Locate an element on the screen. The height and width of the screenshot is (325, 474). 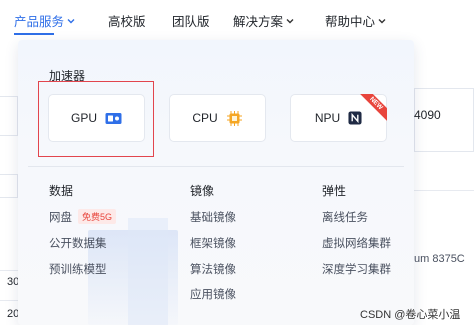
top-nav: 产品服务 高校版 团队版 解决方案 帮助中心 is located at coordinates (237, 19).